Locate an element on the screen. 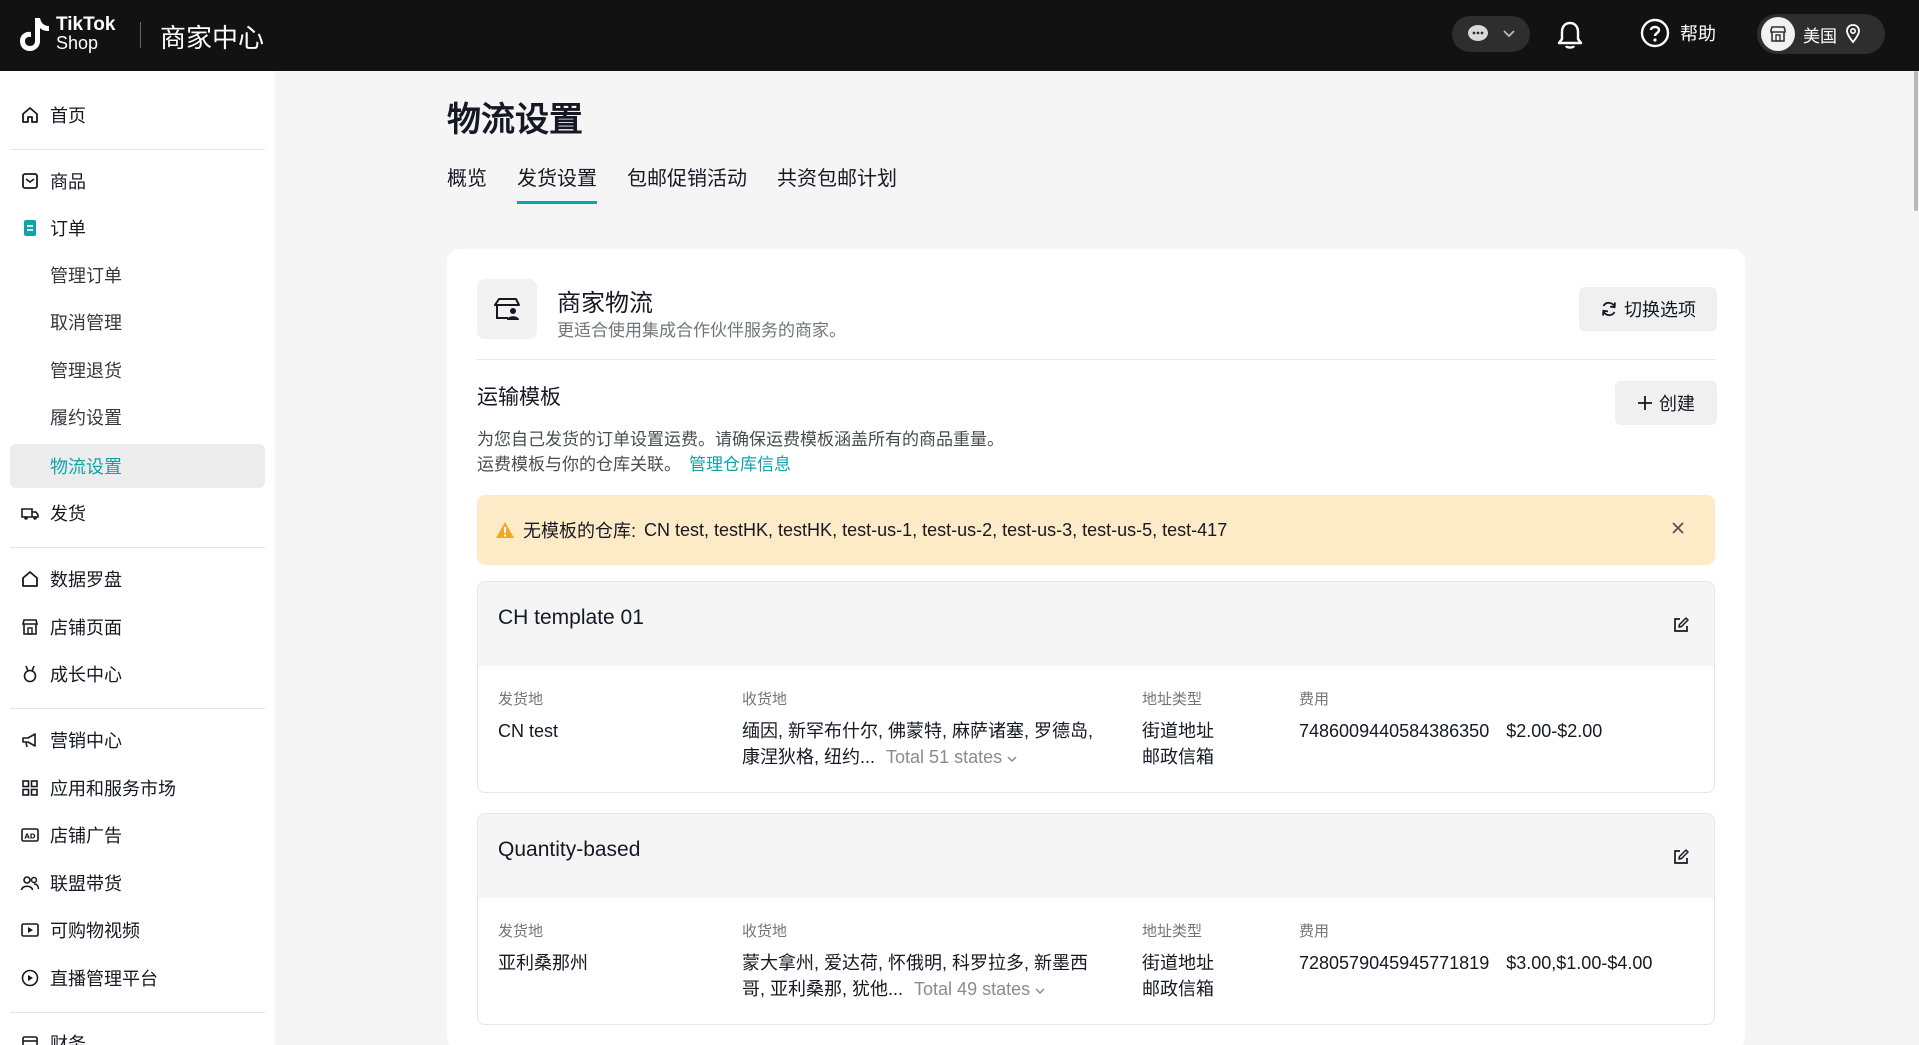 The width and height of the screenshot is (1919, 1045). fee-value: 7486009440584386350 $2.00-$2.00 is located at coordinates (1450, 731).